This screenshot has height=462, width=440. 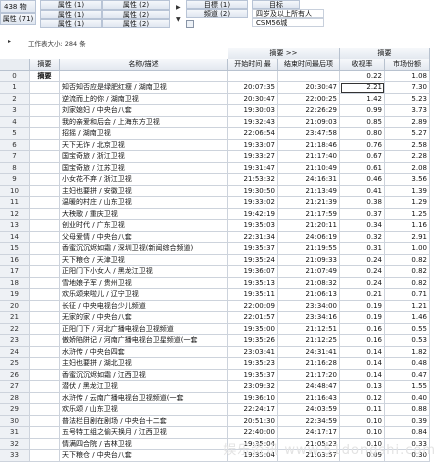 What do you see at coordinates (309, 283) in the screenshot?
I see `row-end-time: 21:08:32` at bounding box center [309, 283].